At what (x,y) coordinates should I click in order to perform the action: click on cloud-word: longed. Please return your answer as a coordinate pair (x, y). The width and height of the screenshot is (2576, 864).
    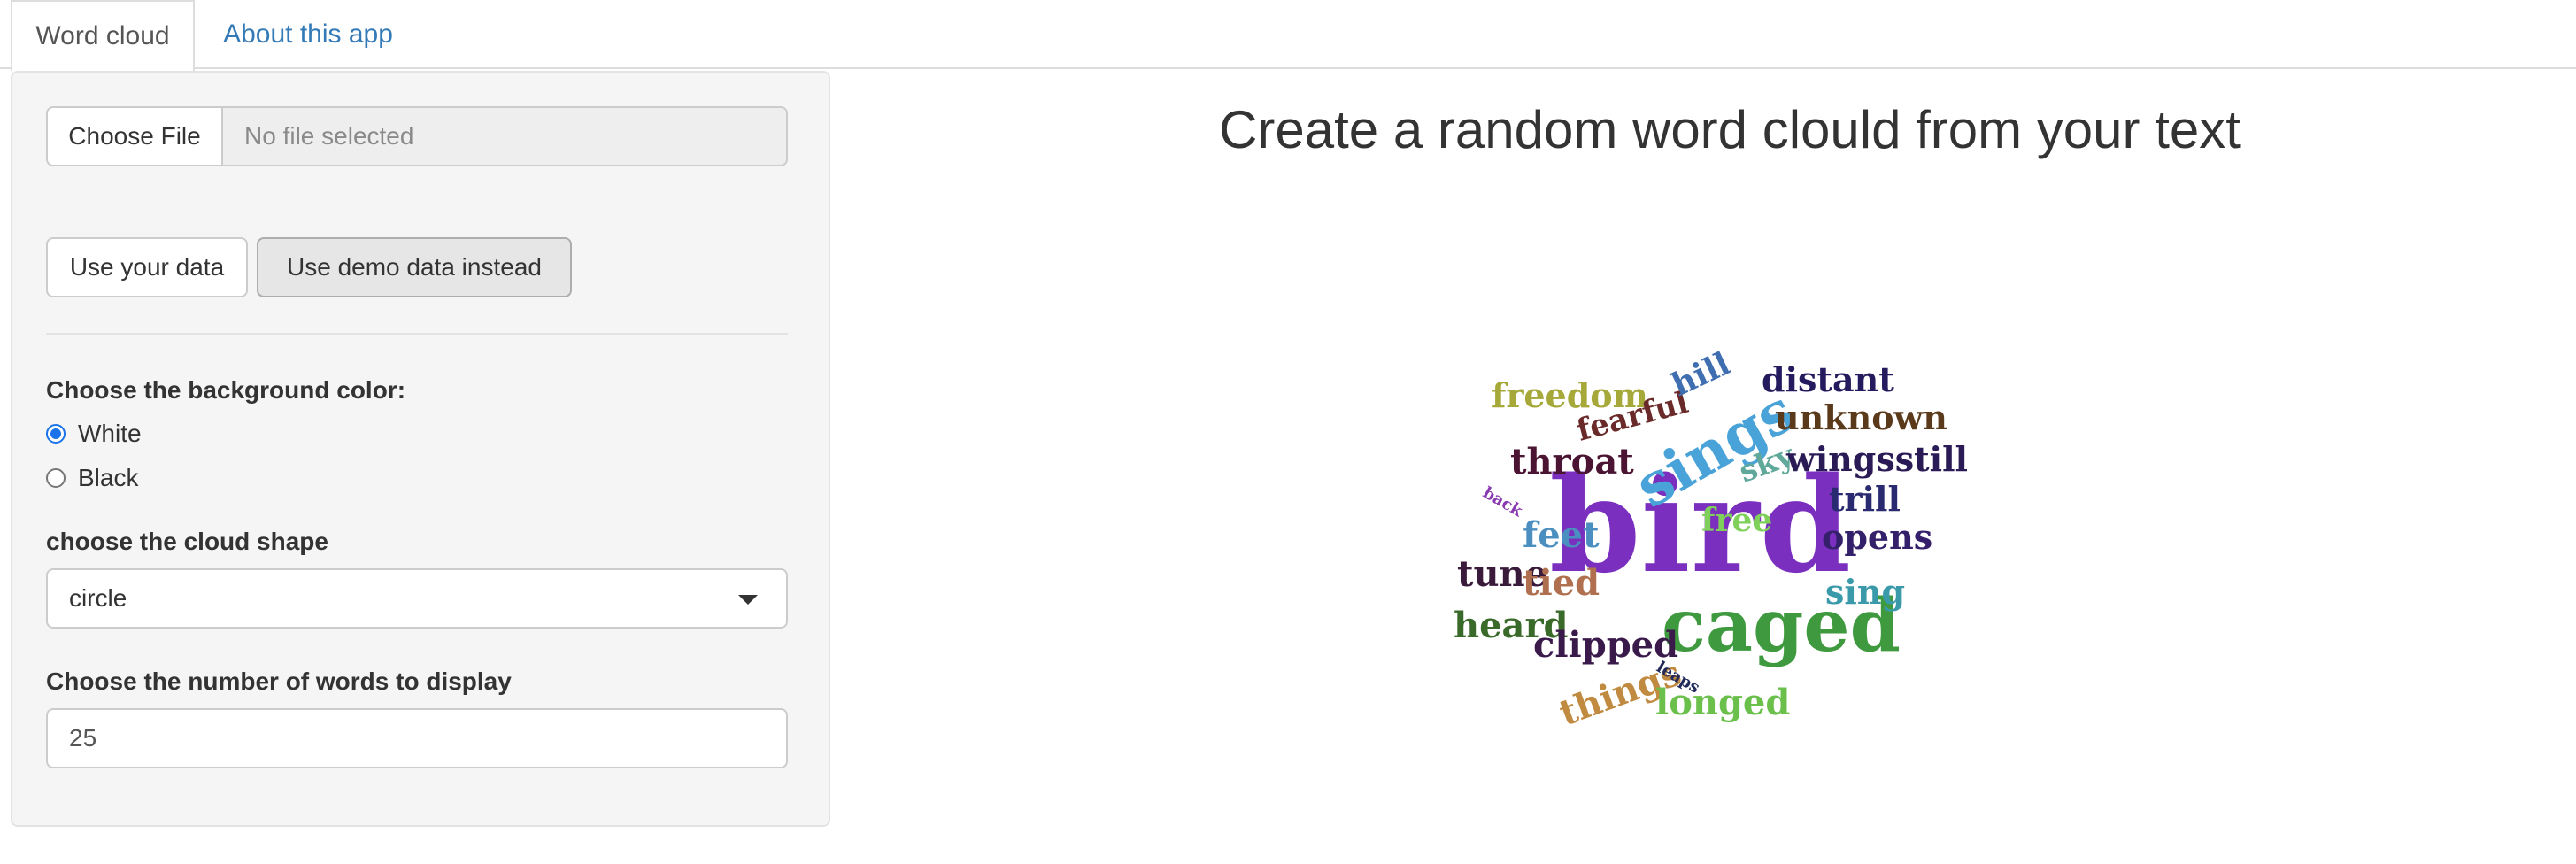
    Looking at the image, I should click on (1722, 702).